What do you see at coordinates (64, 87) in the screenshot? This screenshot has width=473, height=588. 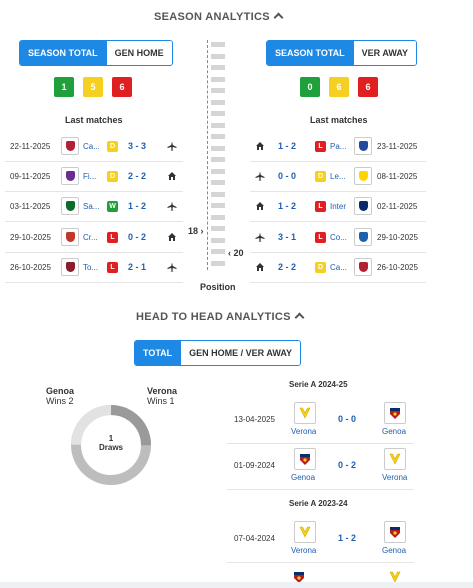 I see `left-wins-badge: 1` at bounding box center [64, 87].